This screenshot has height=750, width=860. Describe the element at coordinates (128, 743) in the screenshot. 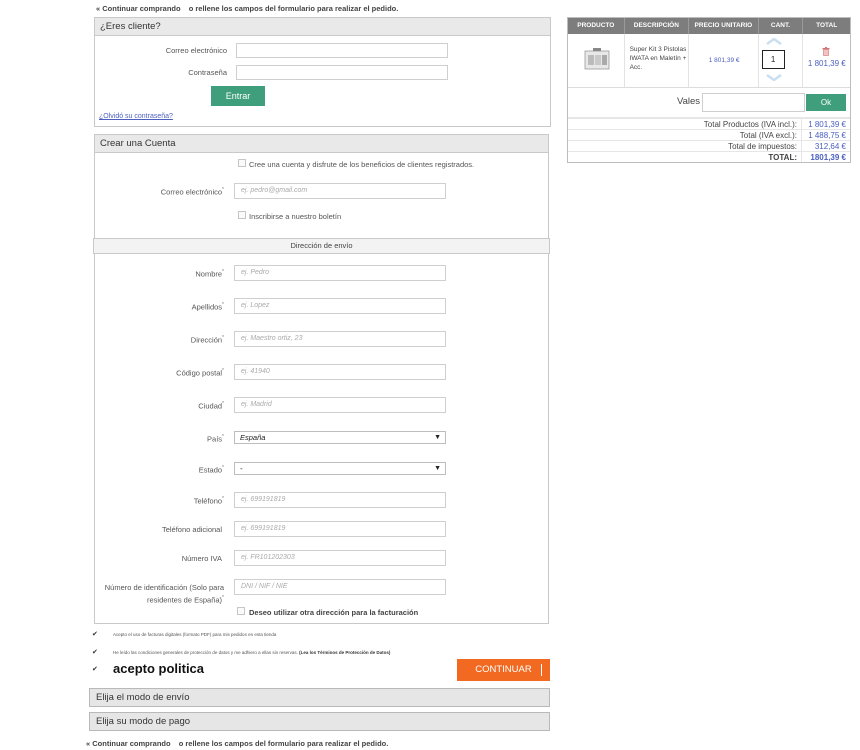

I see `continue-shopping-link-bottom: « Continuar comprando` at that location.